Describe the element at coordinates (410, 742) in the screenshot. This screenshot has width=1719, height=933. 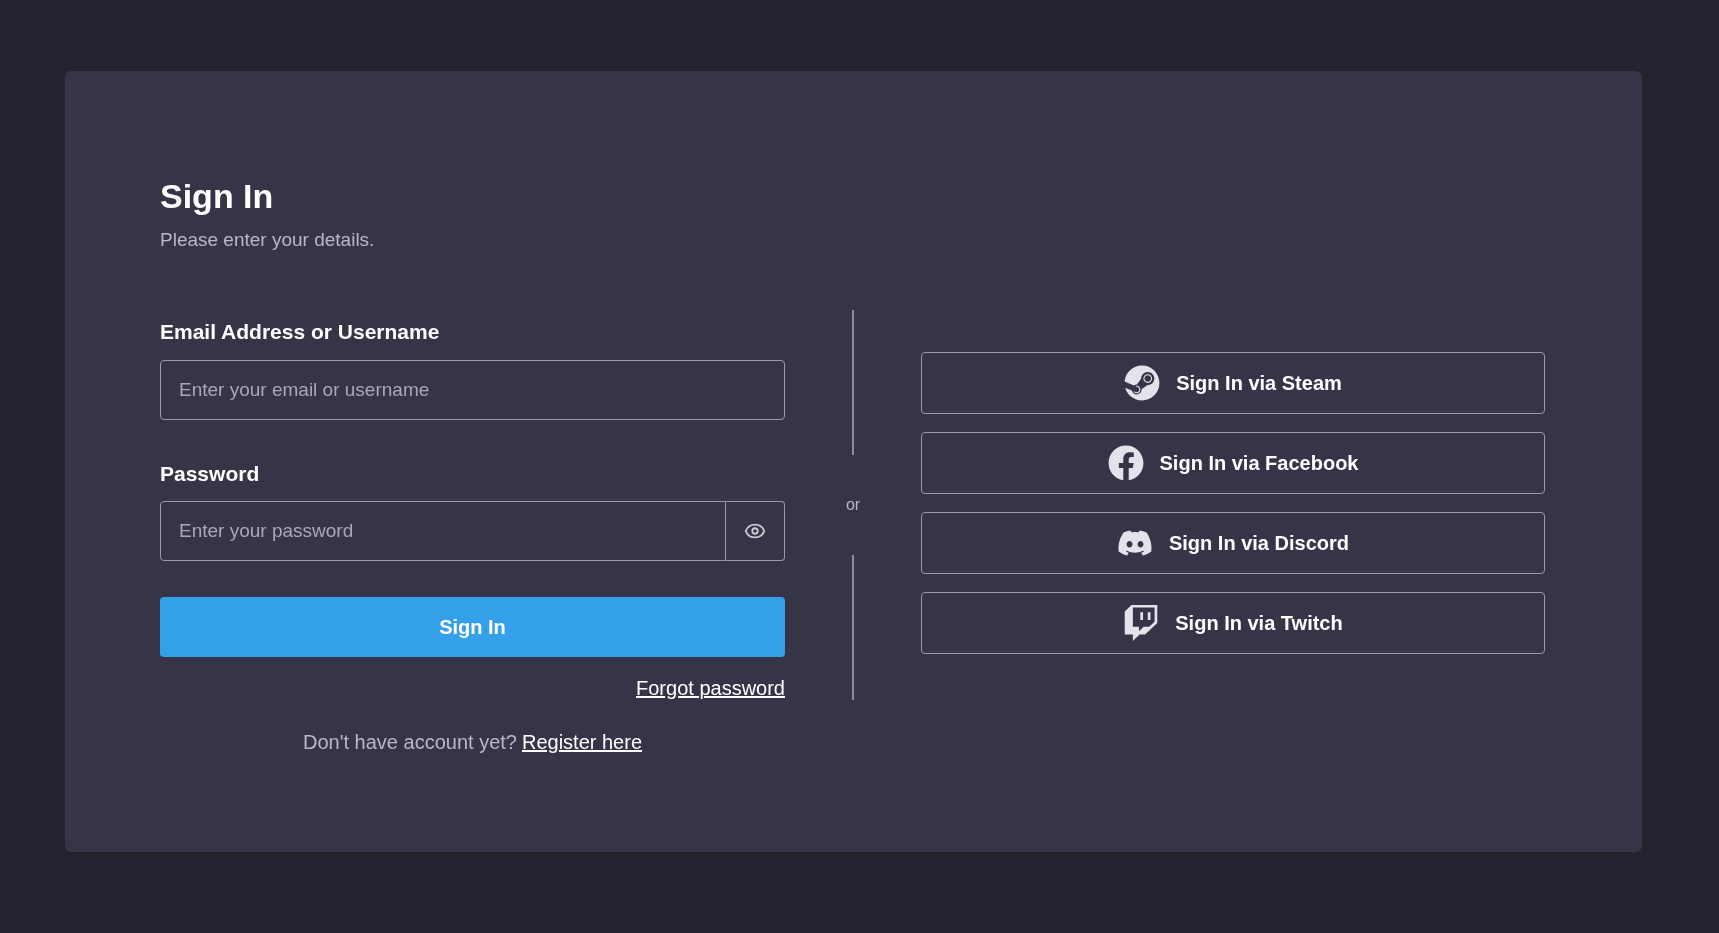
I see `register-prompt: Don't have account yet?` at that location.